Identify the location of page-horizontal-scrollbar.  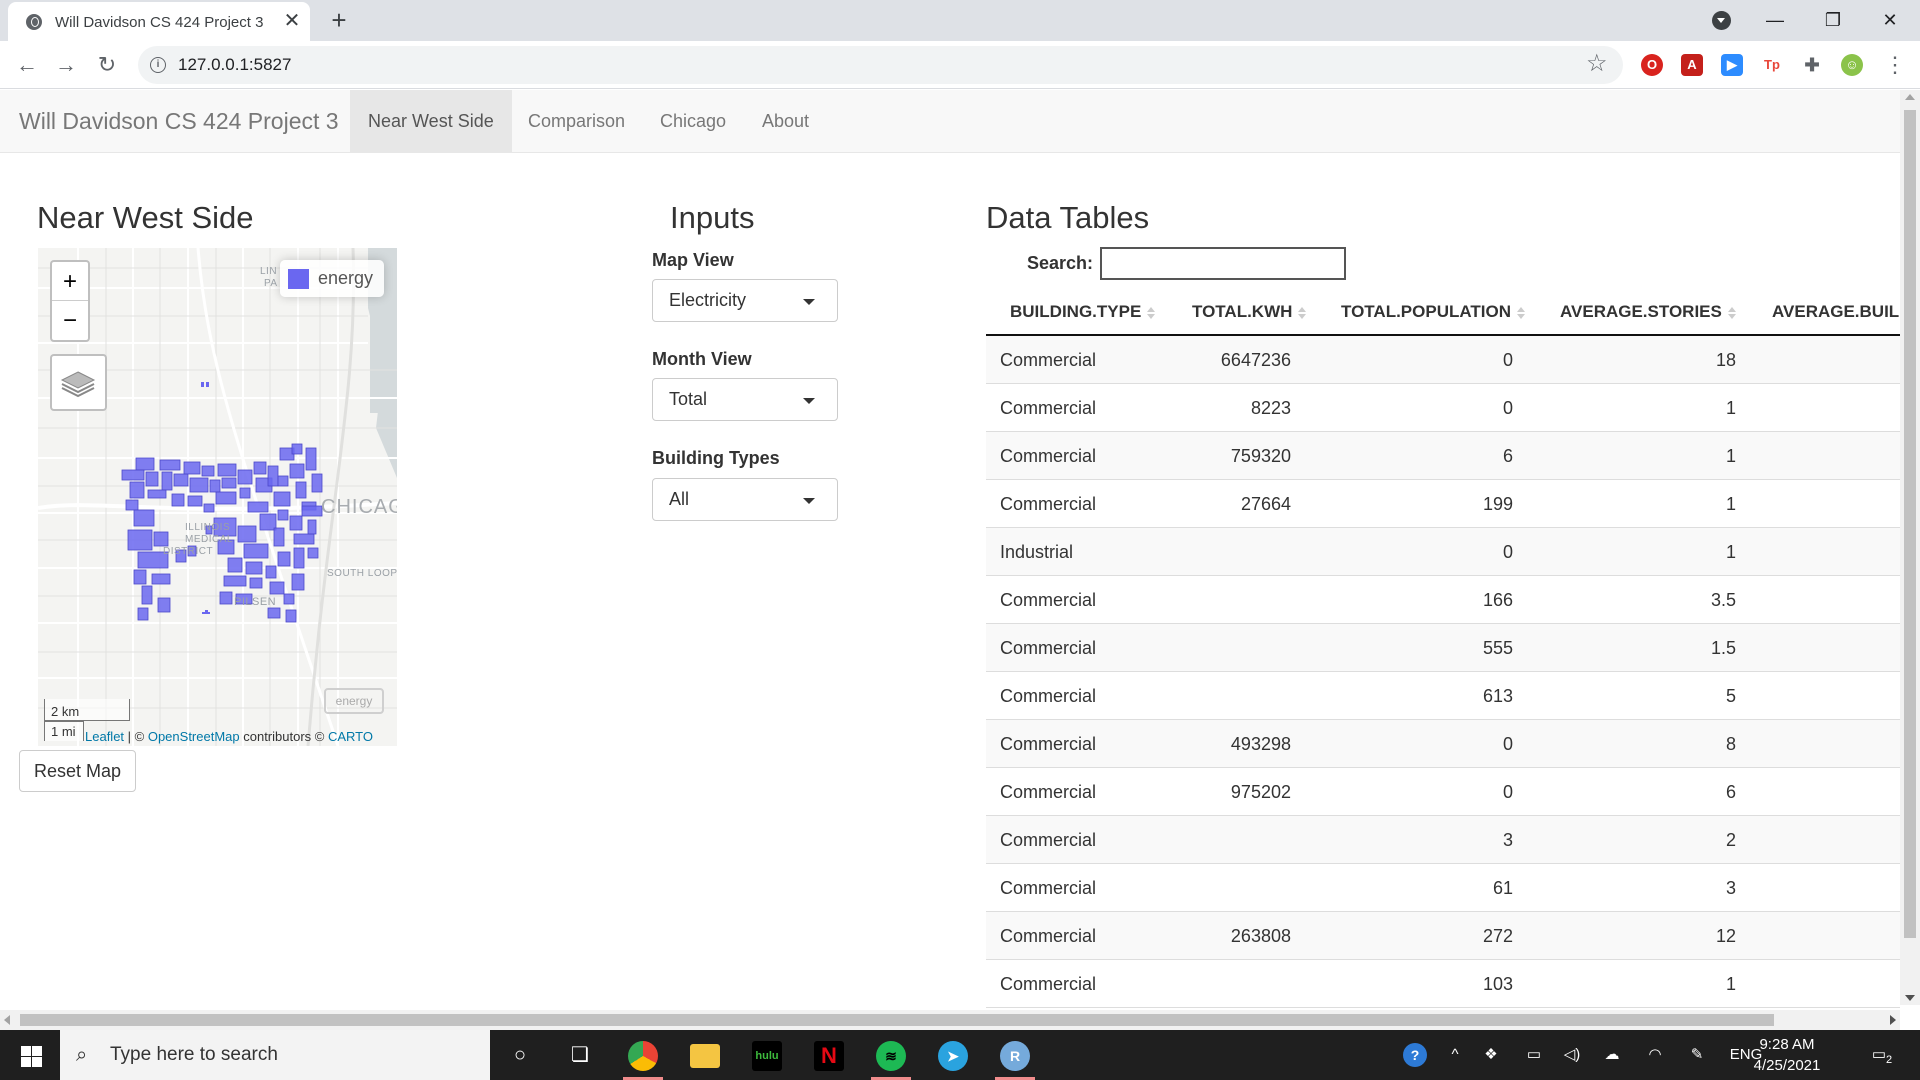
(950, 1020).